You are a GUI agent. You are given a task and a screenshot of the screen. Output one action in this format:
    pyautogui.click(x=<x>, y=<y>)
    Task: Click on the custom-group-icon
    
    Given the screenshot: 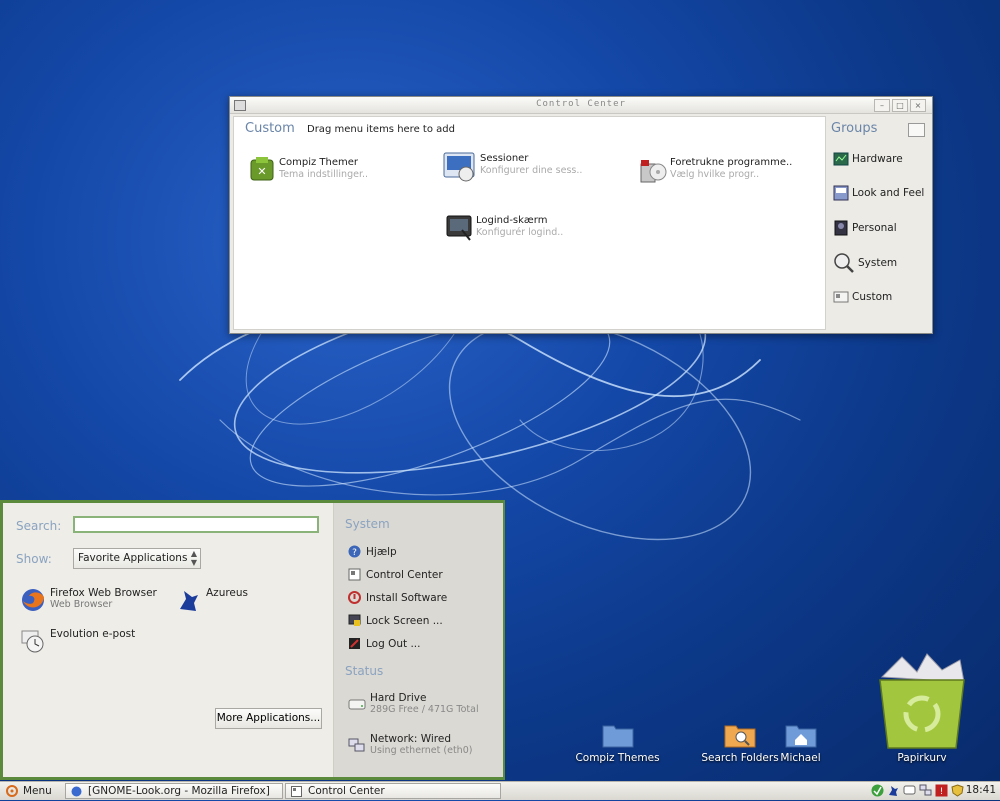 What is the action you would take?
    pyautogui.click(x=841, y=297)
    